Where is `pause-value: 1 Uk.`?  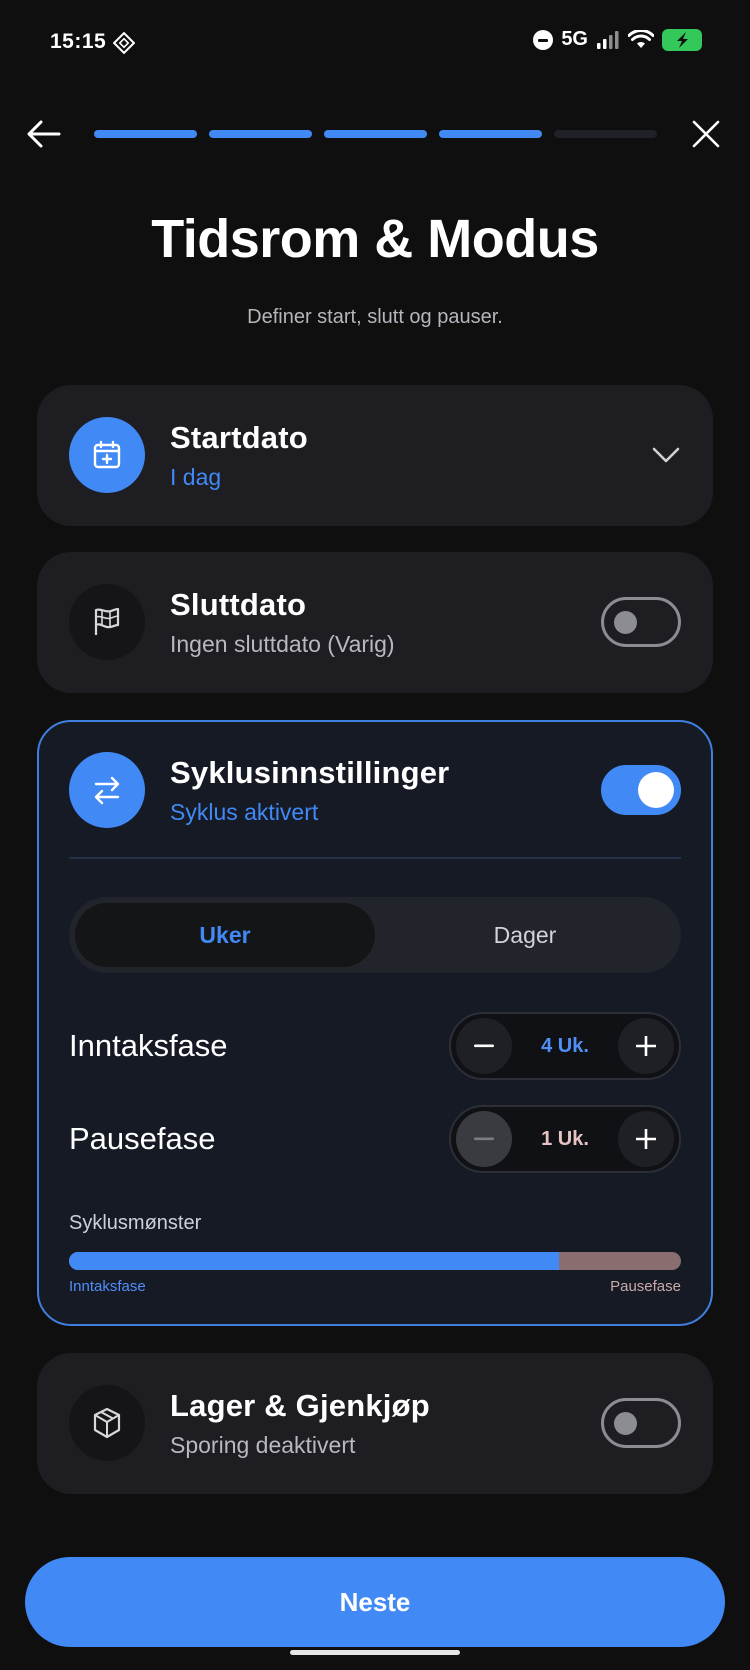 pause-value: 1 Uk. is located at coordinates (565, 1138).